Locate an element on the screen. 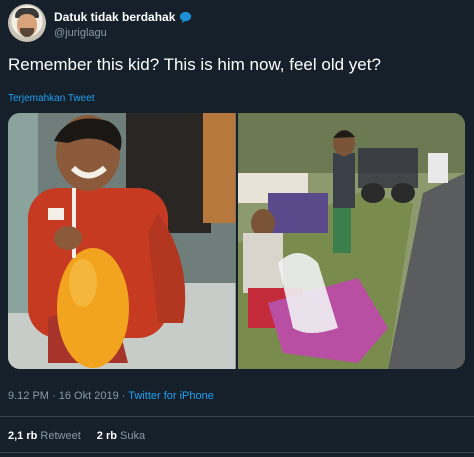  tweet-source: Twitter for iPhone is located at coordinates (171, 396).